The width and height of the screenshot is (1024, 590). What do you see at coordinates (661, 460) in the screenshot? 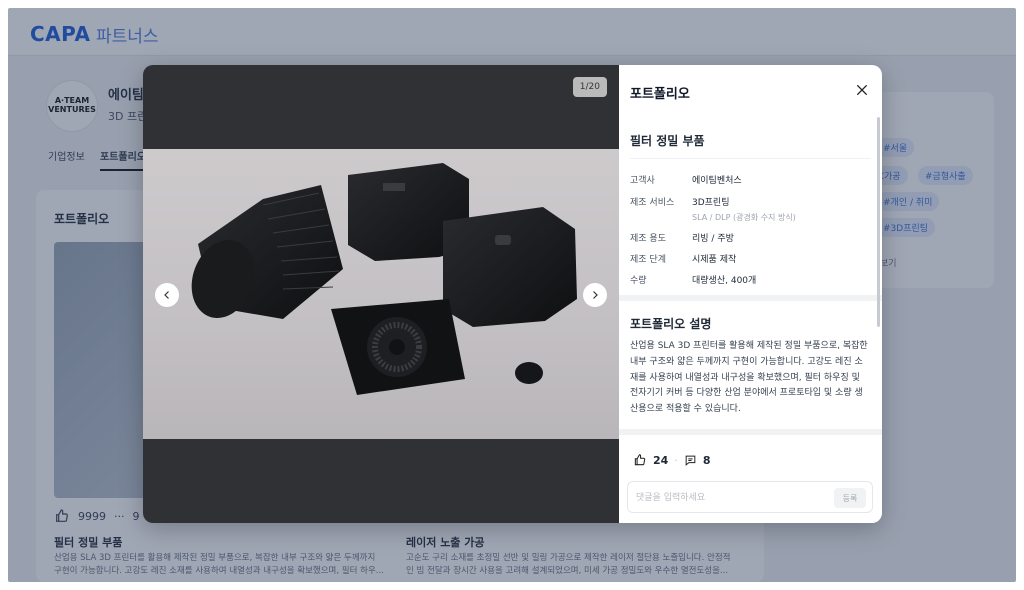
I see `like-count: 24` at bounding box center [661, 460].